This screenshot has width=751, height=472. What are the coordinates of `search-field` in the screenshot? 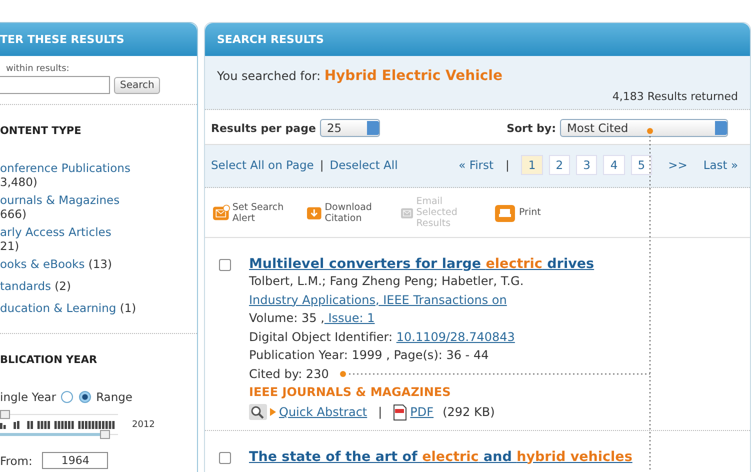 It's located at (55, 85).